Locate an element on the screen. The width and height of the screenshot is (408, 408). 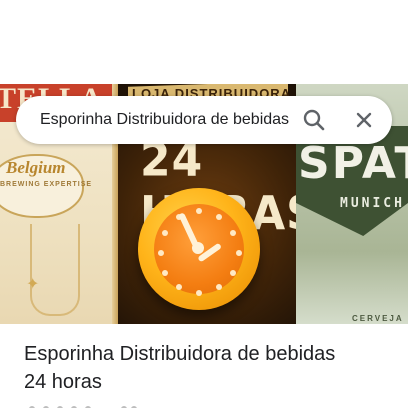
close-icon is located at coordinates (364, 120).